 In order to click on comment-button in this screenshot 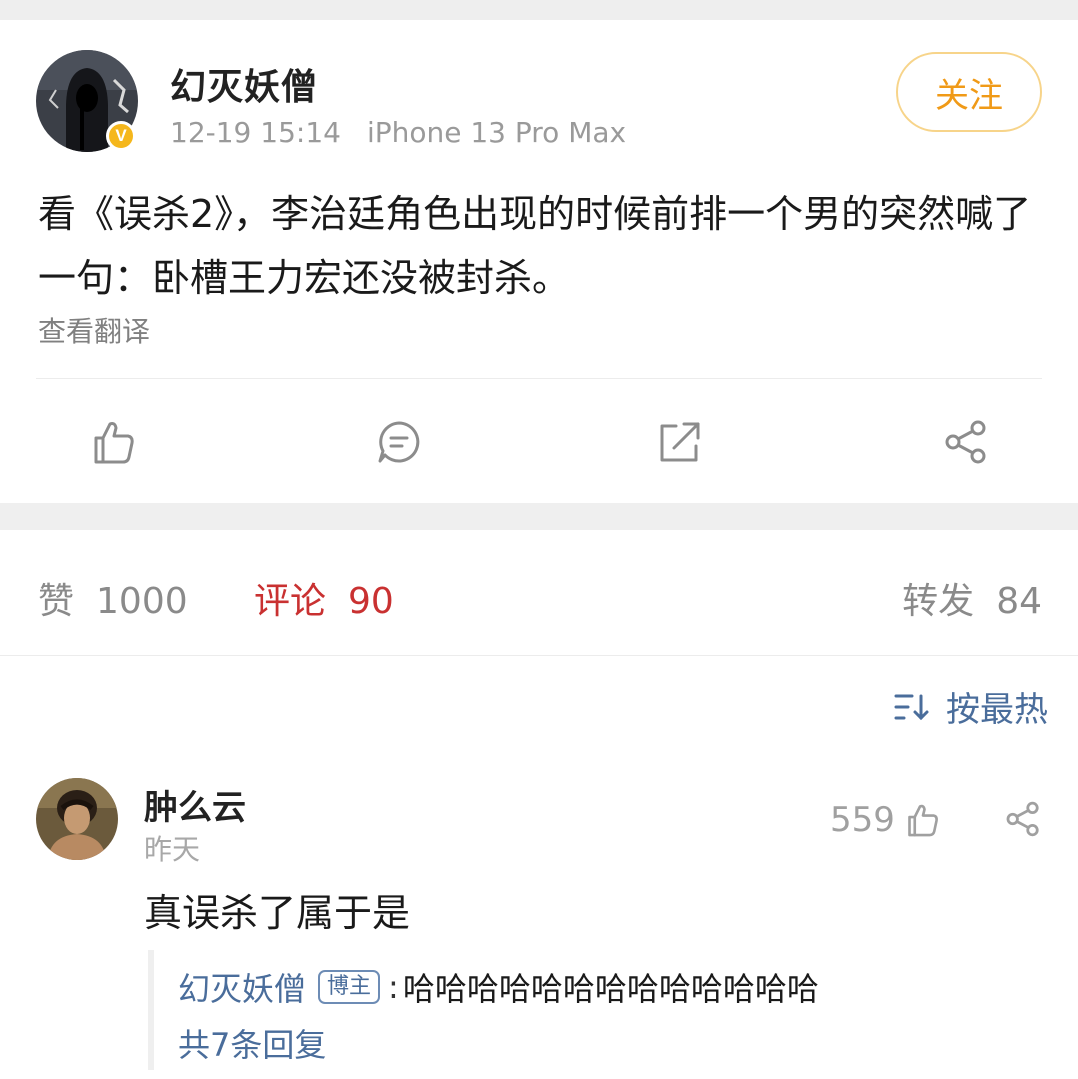, I will do `click(399, 442)`.